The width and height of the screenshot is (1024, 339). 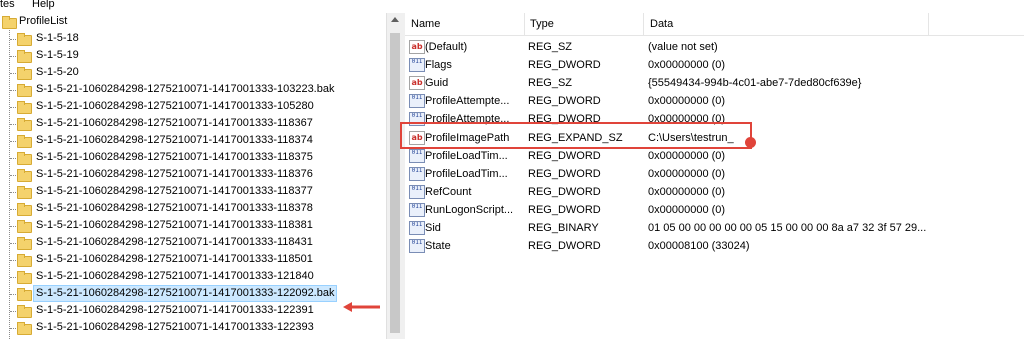 What do you see at coordinates (550, 47) in the screenshot?
I see `value-type: REG_SZ` at bounding box center [550, 47].